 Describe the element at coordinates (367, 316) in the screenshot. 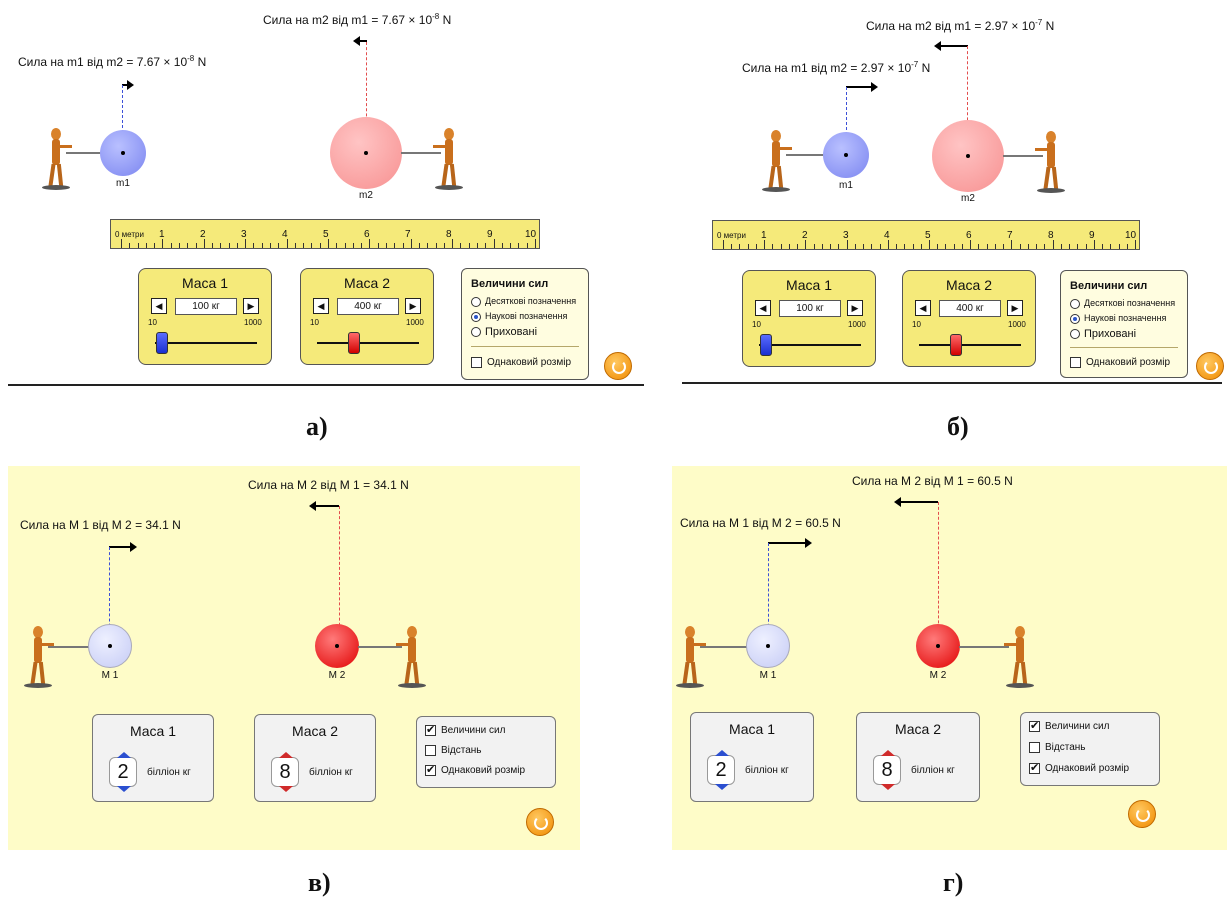

I see `mass2-control: Маса 2 ◀ 400 кг ▶ 10 1000` at that location.